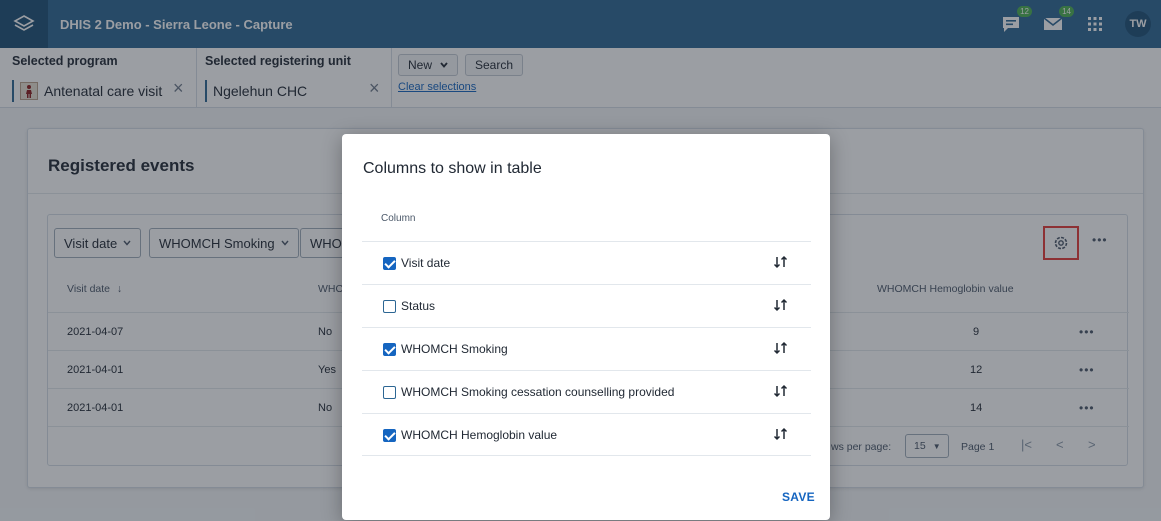 This screenshot has width=1161, height=521. I want to click on column-option-label: WHOMCH Smoking, so click(454, 349).